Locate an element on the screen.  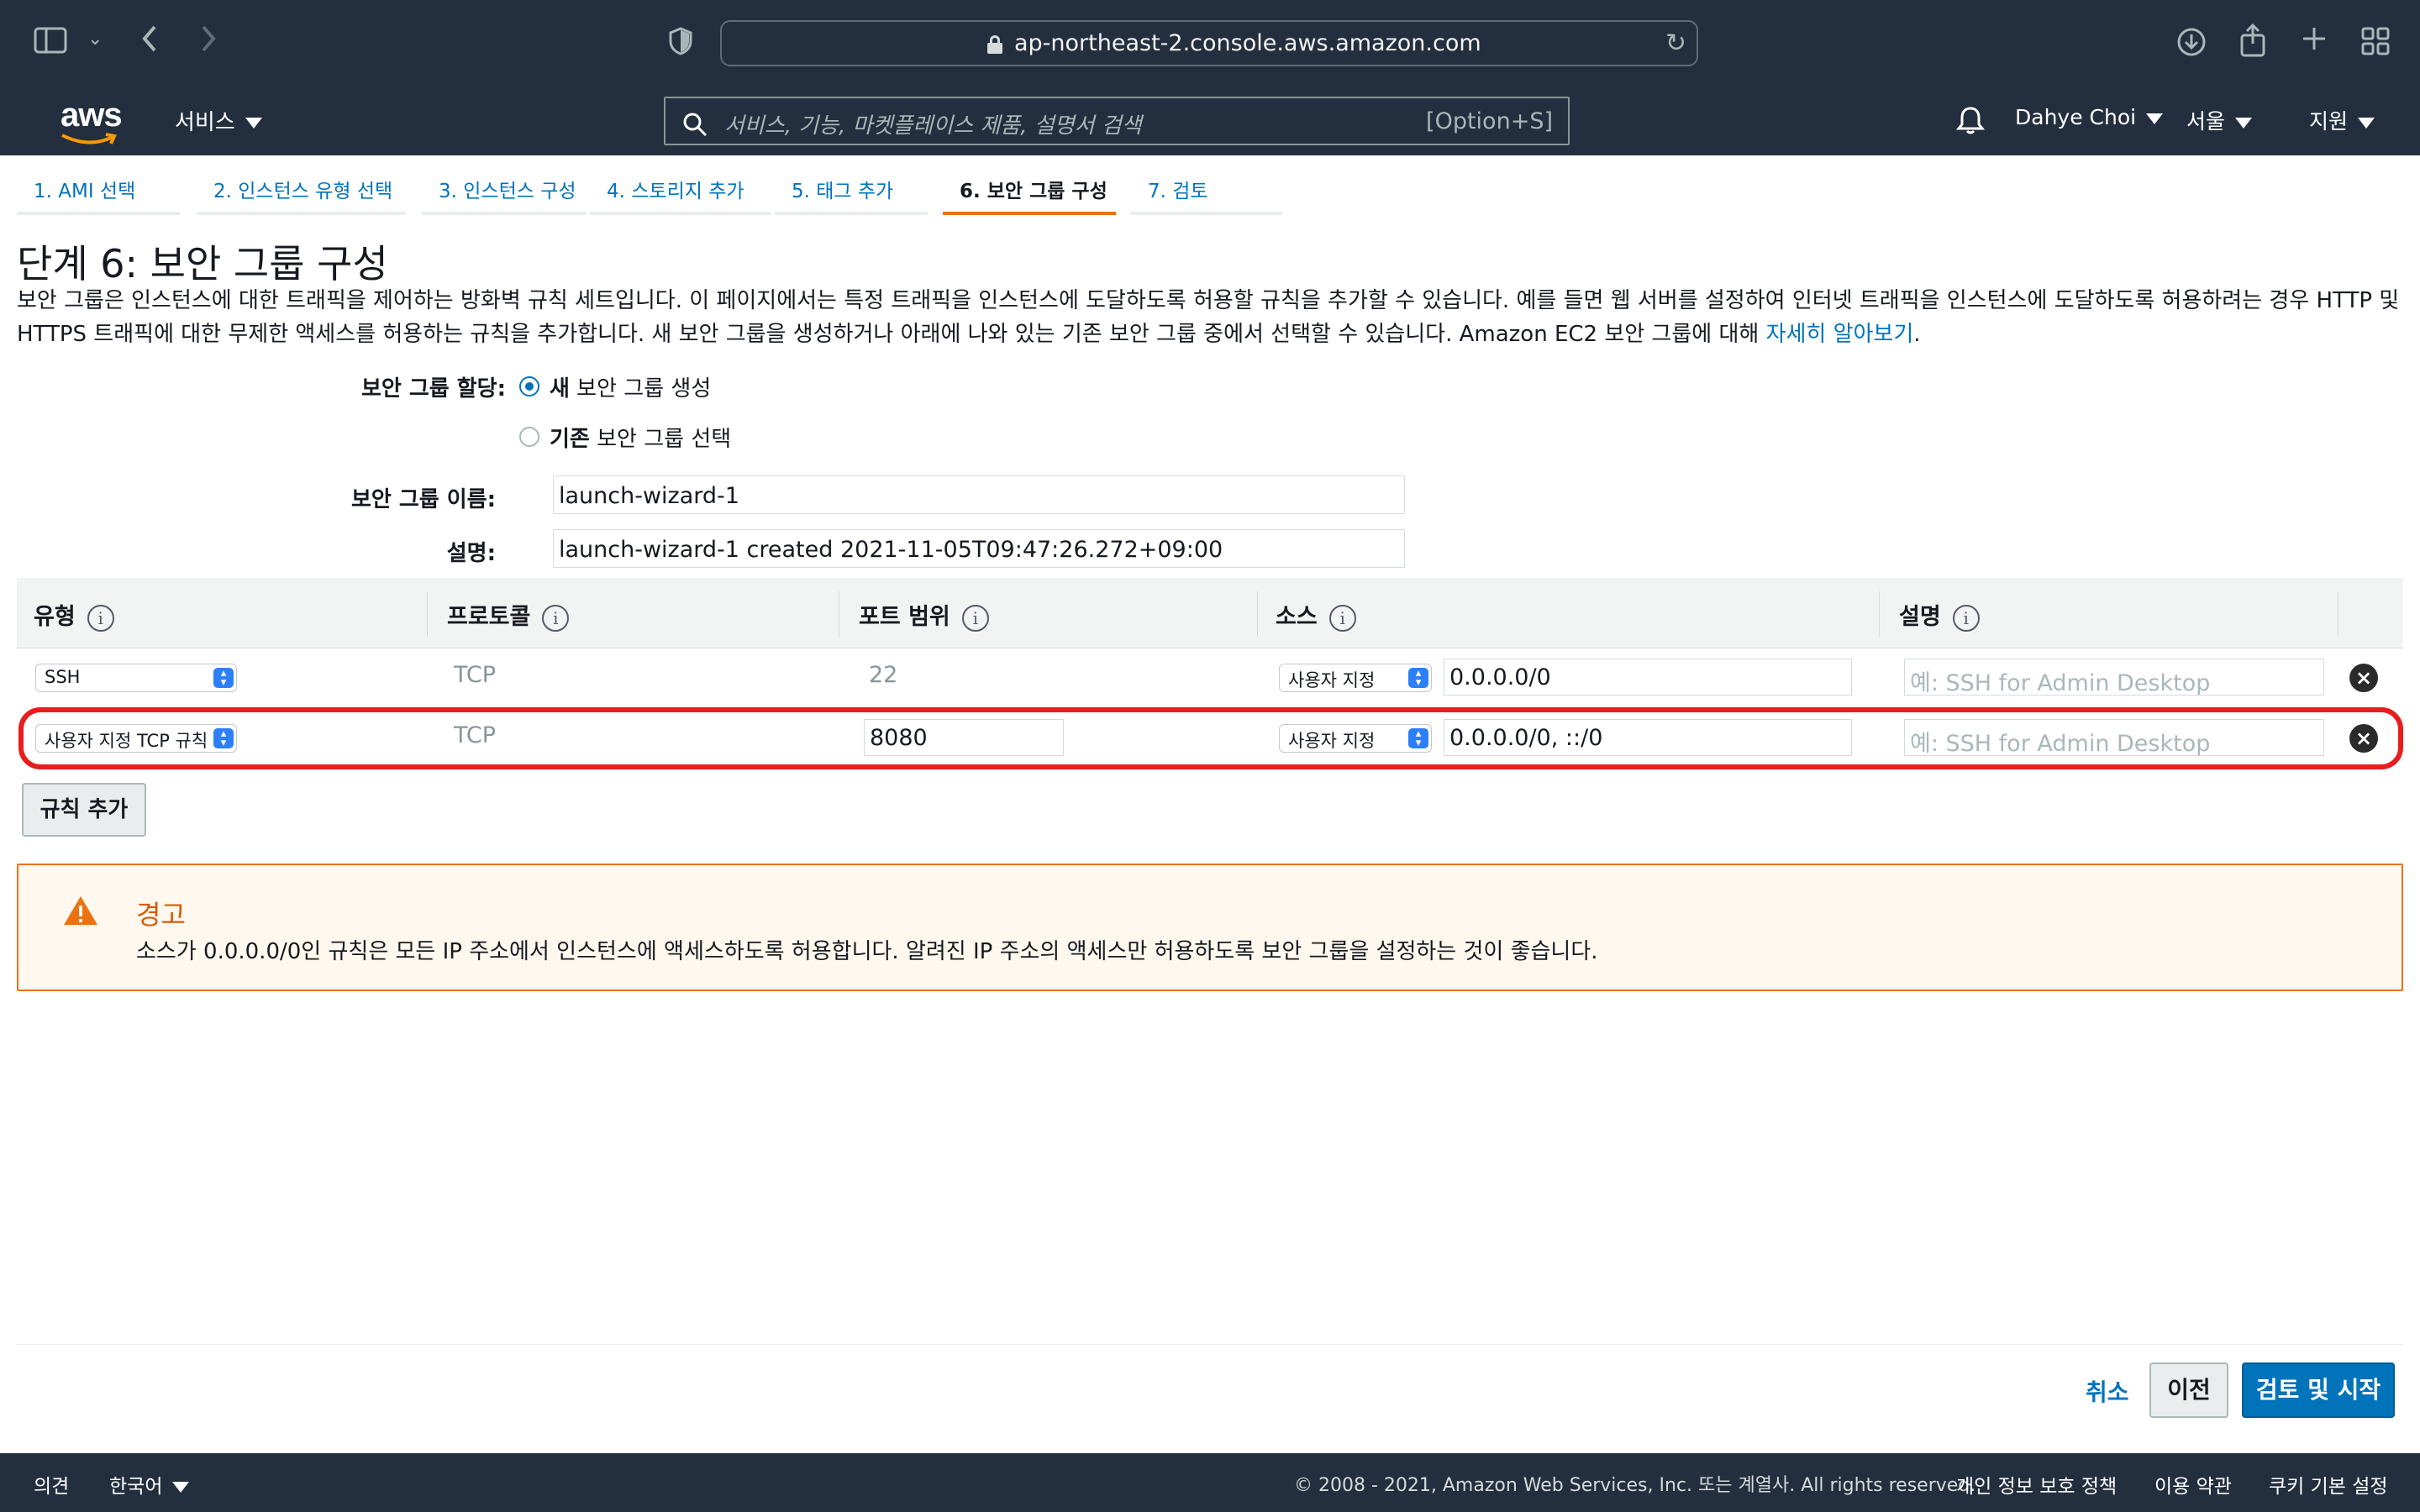
address-bar: ap-northeast-2.console.aws.amazon.com ↻ is located at coordinates (1209, 43).